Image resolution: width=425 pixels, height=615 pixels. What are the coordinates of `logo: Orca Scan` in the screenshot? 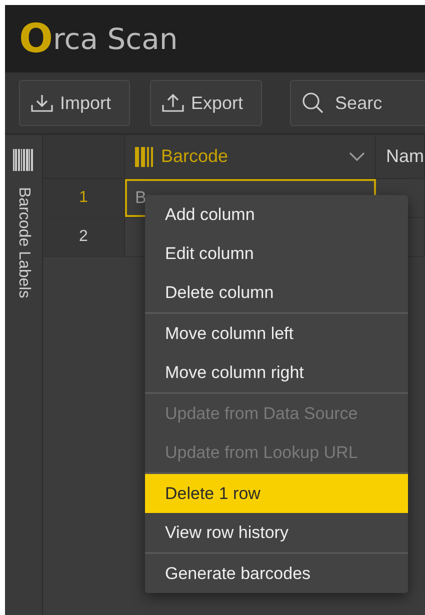 It's located at (98, 38).